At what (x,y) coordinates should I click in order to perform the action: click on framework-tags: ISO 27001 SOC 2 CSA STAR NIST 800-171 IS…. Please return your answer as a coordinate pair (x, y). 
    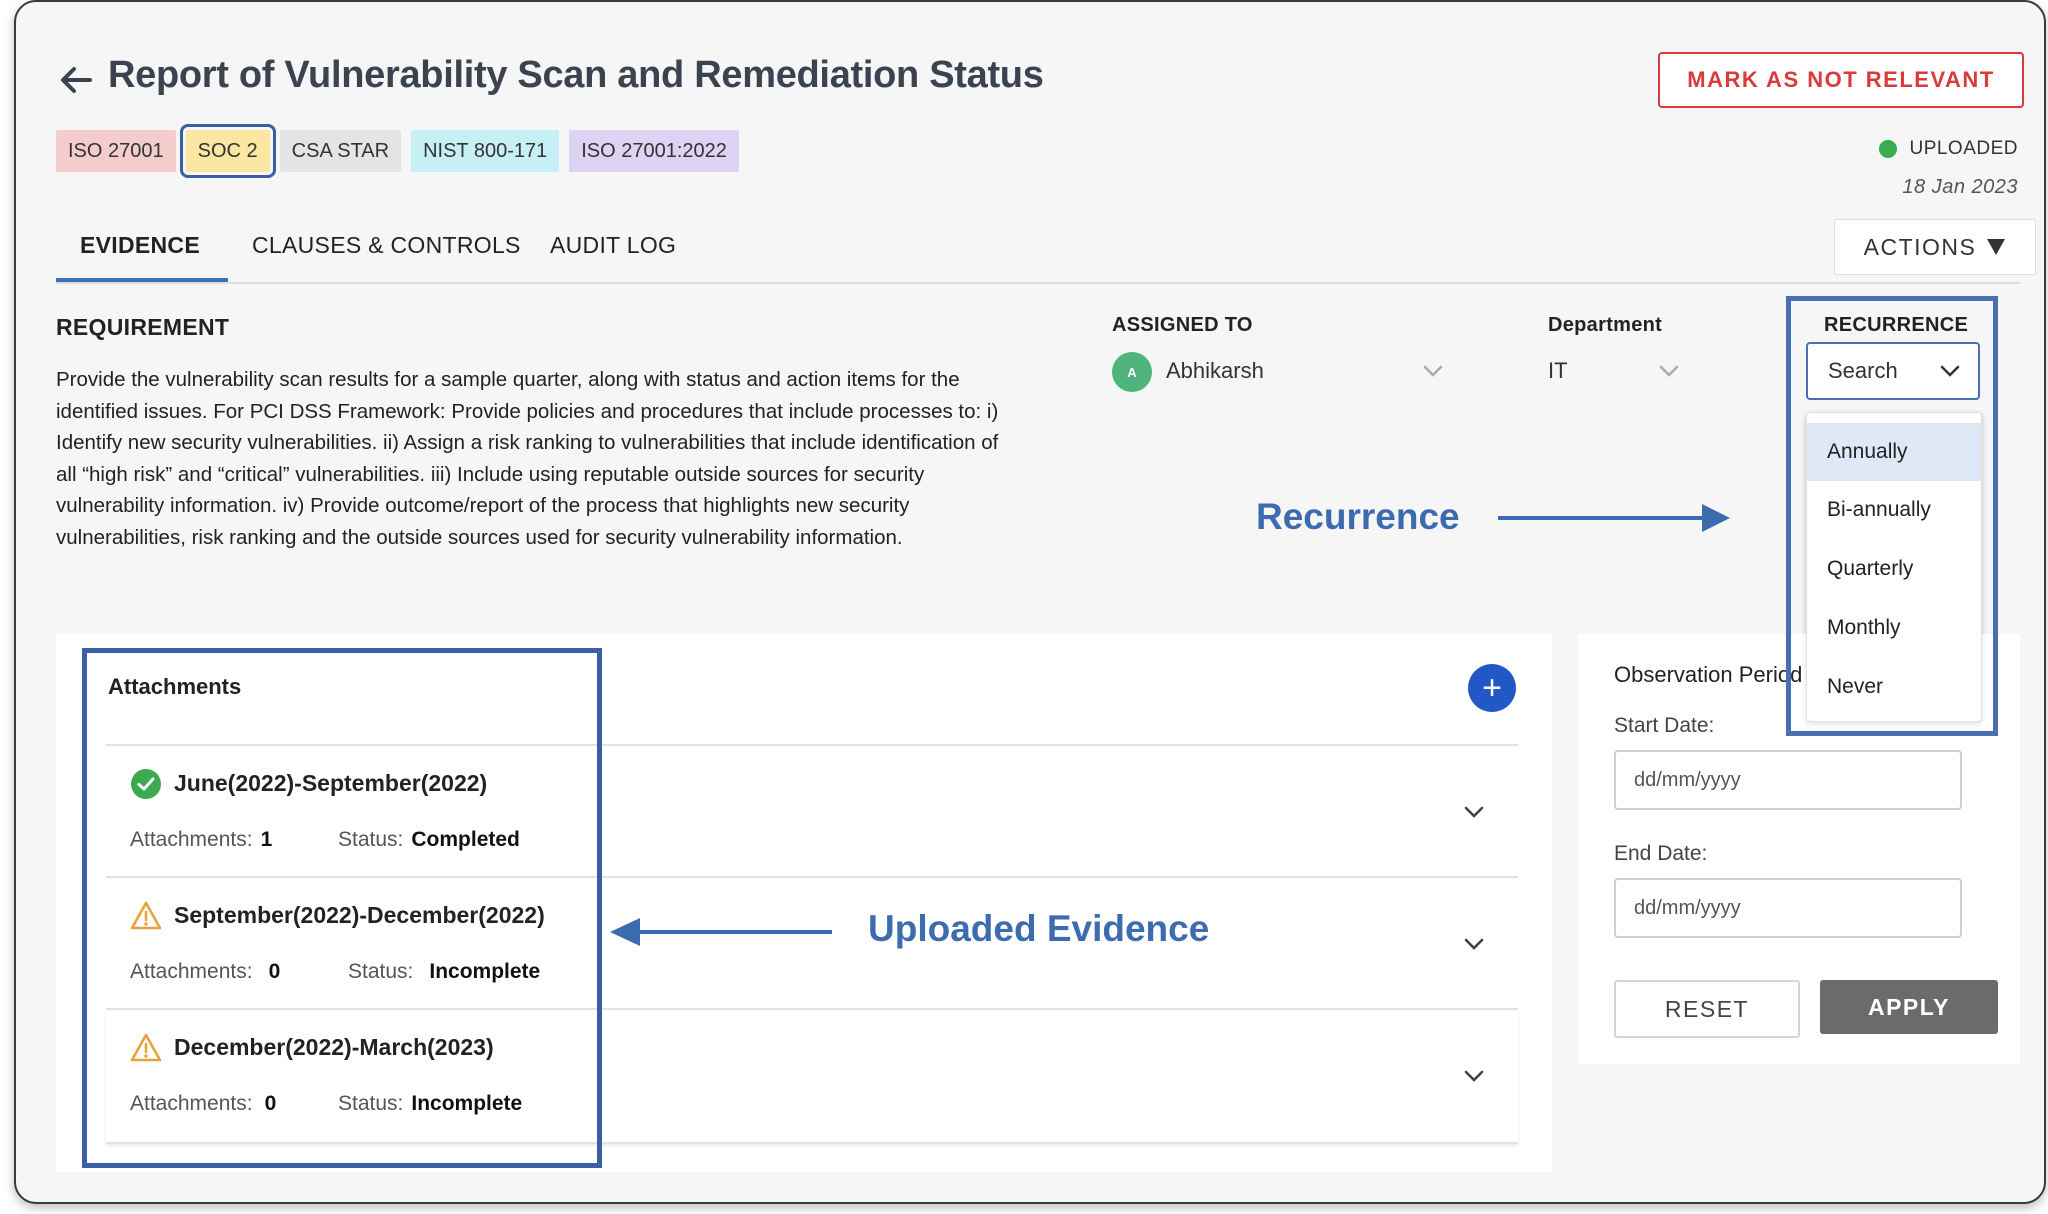
    Looking at the image, I should click on (397, 151).